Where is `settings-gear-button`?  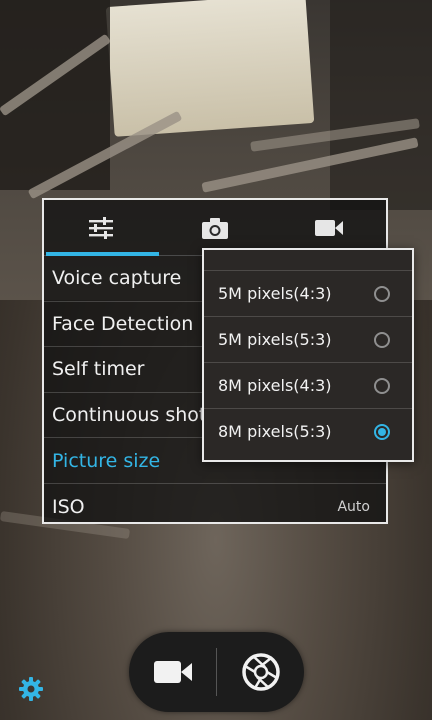 settings-gear-button is located at coordinates (31, 689).